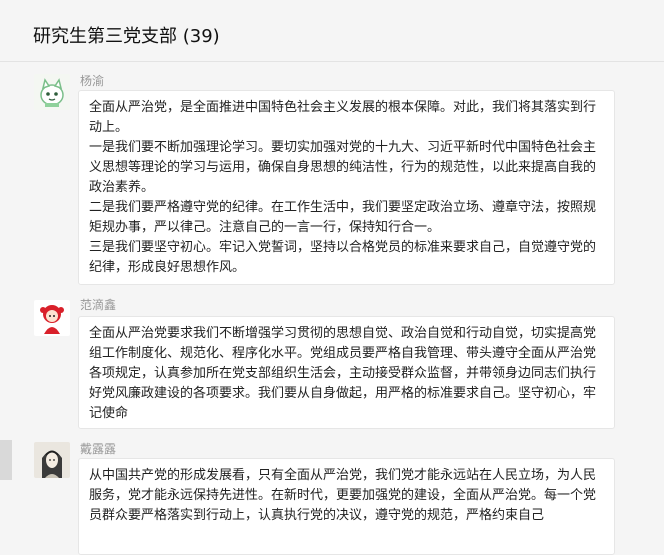  Describe the element at coordinates (126, 36) in the screenshot. I see `chat-title: 研究生第三党支部 (39)` at that location.